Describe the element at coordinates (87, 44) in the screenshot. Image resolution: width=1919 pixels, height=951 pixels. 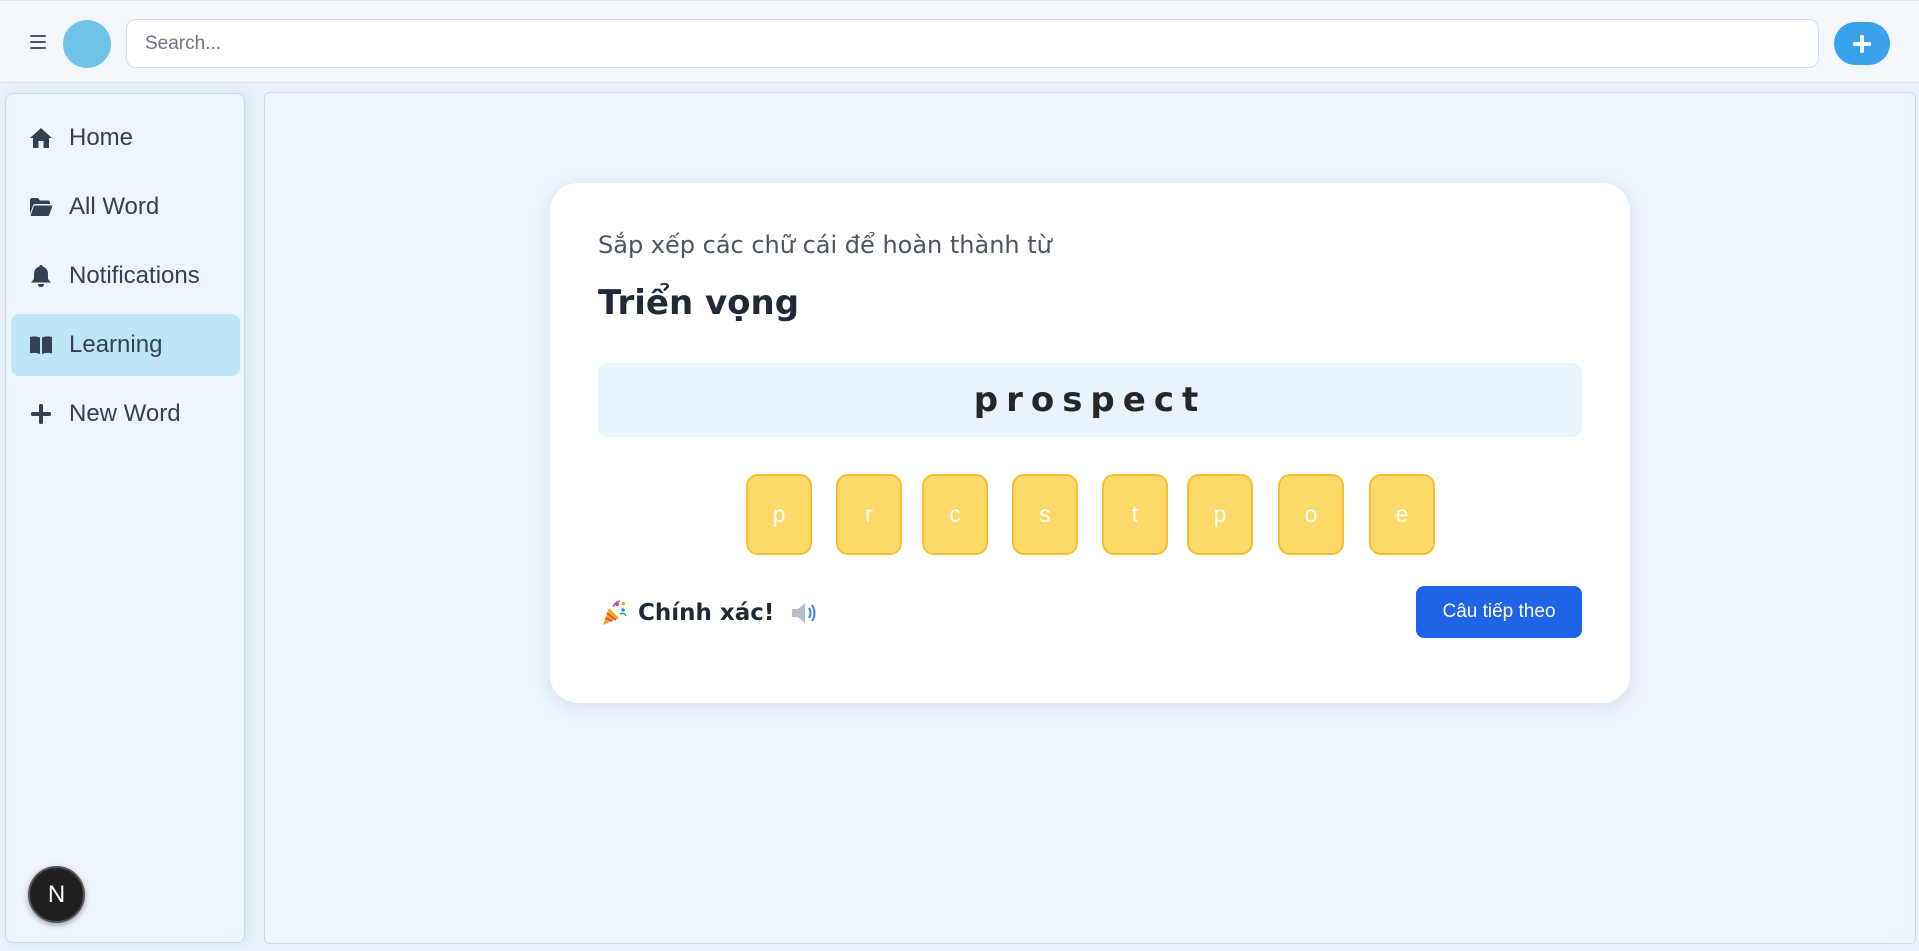
I see `avatar` at that location.